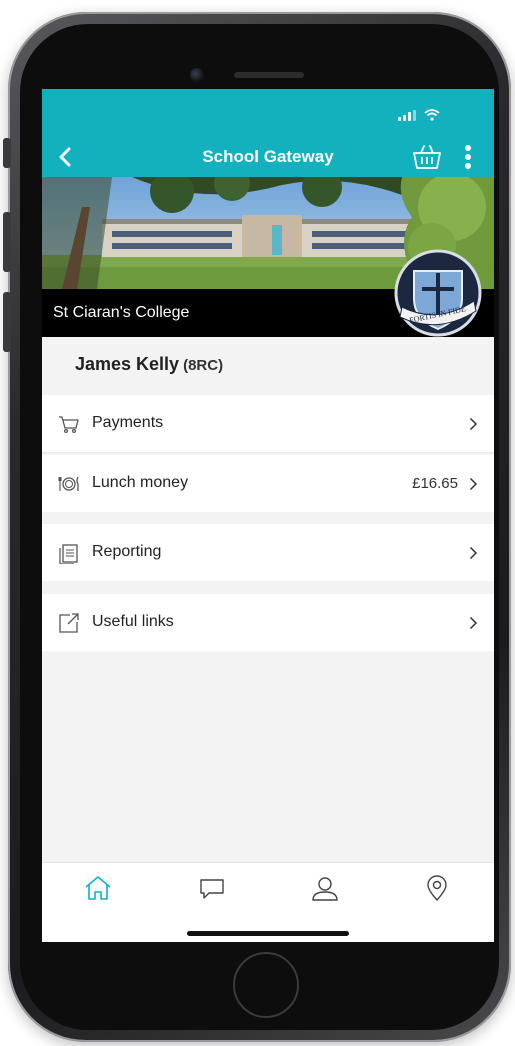 Image resolution: width=515 pixels, height=1046 pixels. Describe the element at coordinates (203, 365) in the screenshot. I see `student-class: (8RC)` at that location.